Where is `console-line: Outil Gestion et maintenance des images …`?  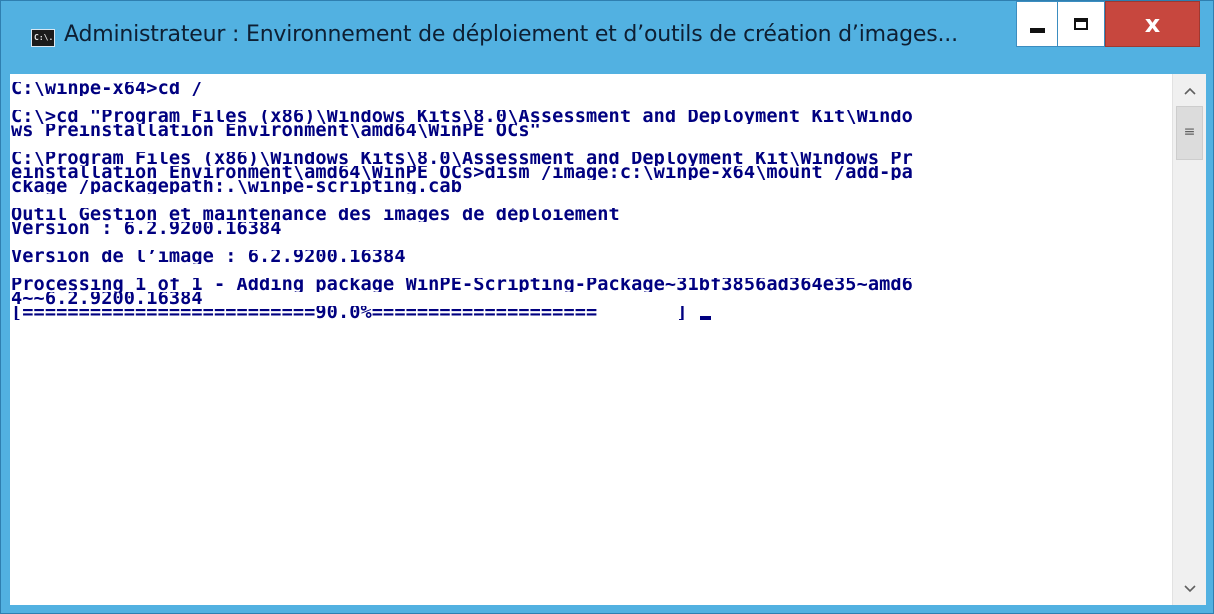
console-line: Outil Gestion et maintenance des images … is located at coordinates (315, 215).